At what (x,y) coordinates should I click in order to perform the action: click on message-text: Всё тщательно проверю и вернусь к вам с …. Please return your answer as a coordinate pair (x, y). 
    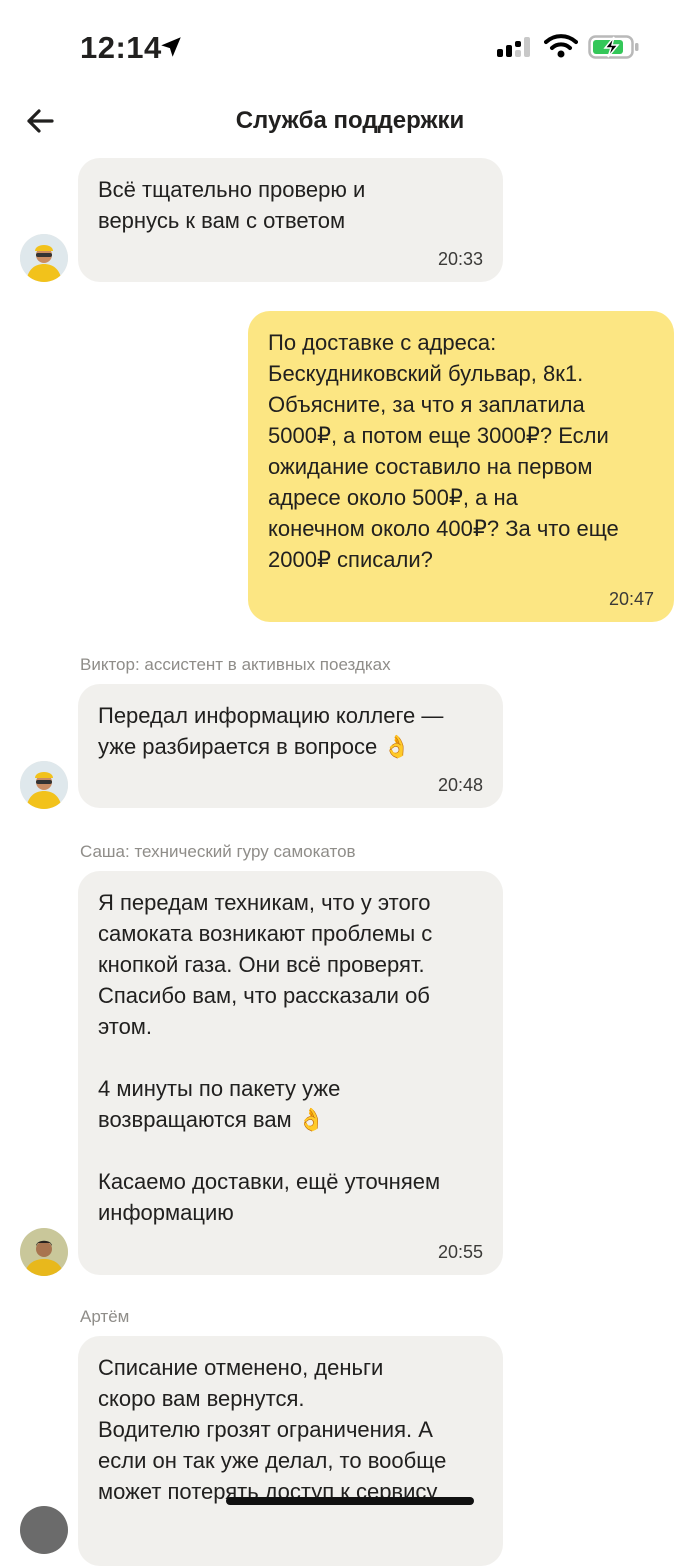
    Looking at the image, I should click on (232, 205).